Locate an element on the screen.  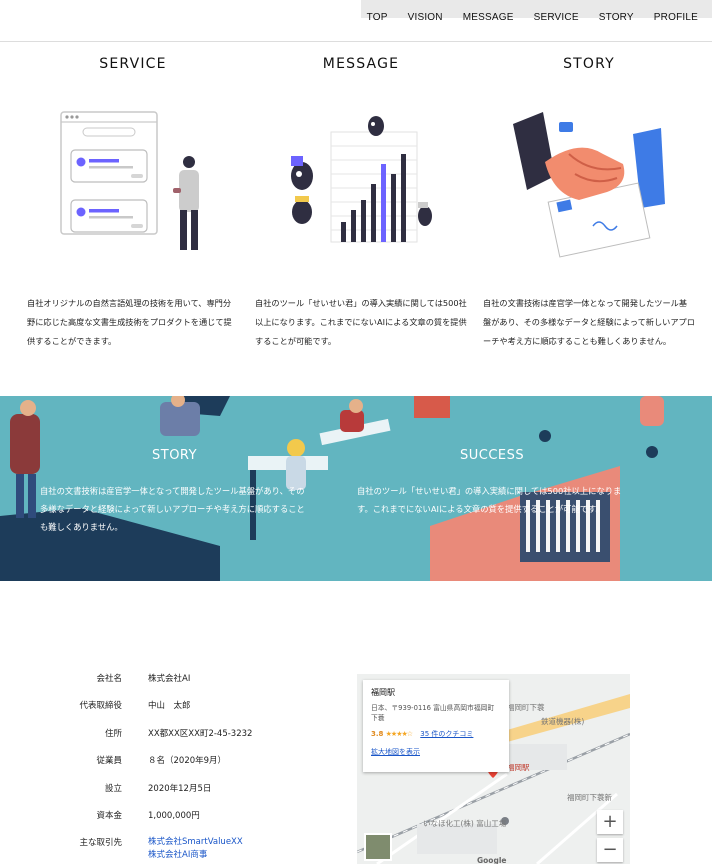
map-label: 鉄道機器(株) is located at coordinates (563, 721).